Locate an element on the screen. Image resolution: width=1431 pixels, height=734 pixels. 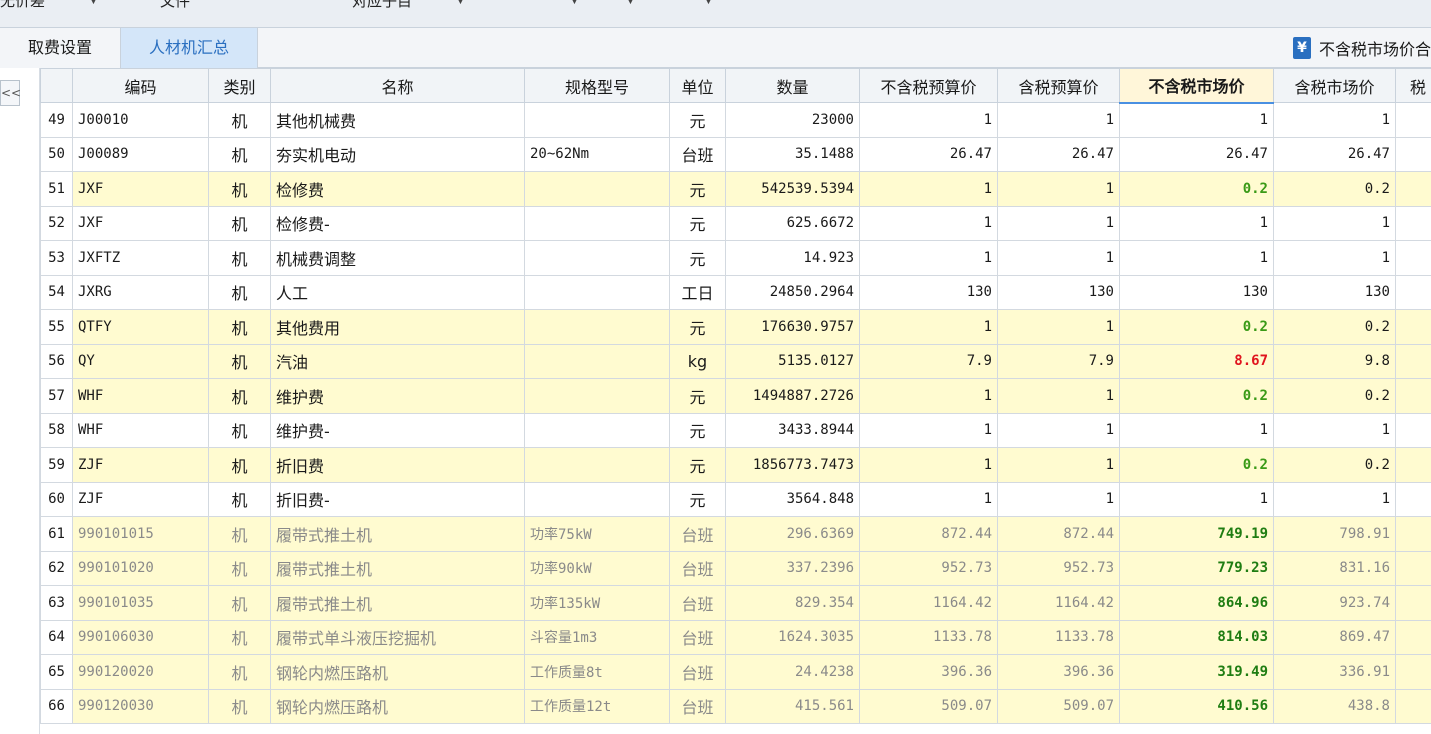
row-number: 49 is located at coordinates (56, 120).